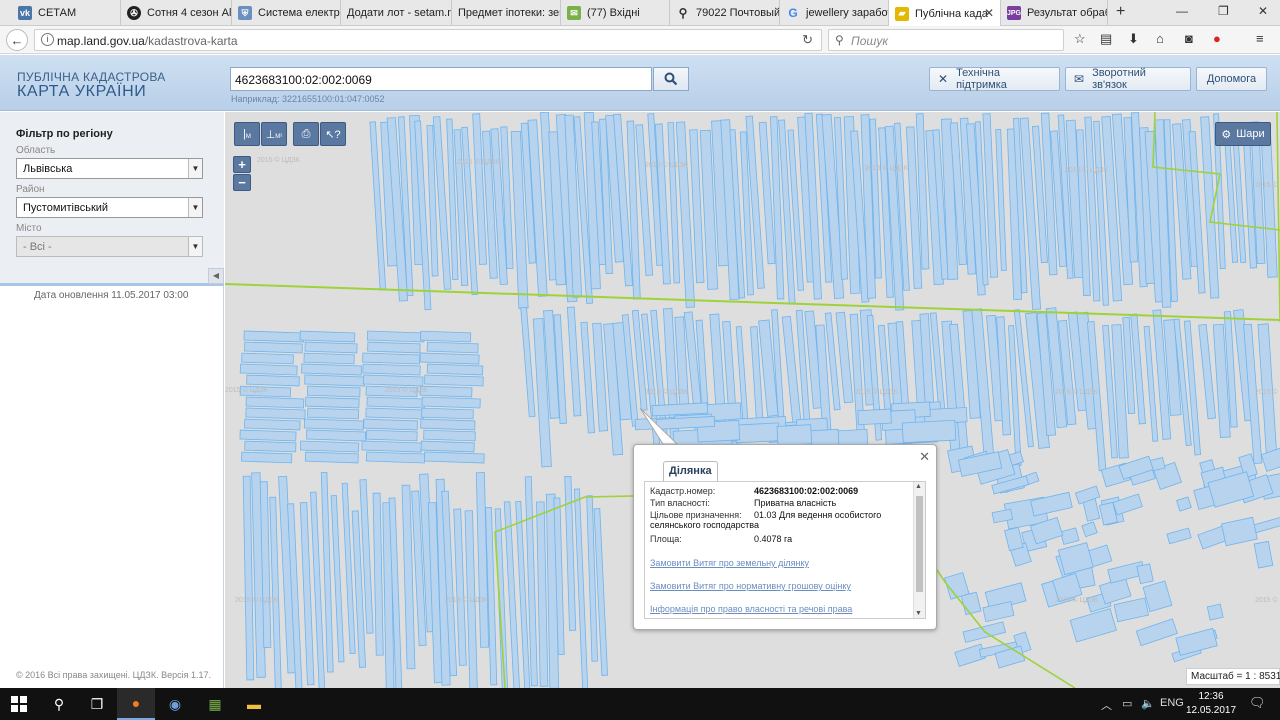 This screenshot has height=720, width=1280. What do you see at coordinates (274, 134) in the screenshot?
I see `measure-area-icon: ⊥ M²` at bounding box center [274, 134].